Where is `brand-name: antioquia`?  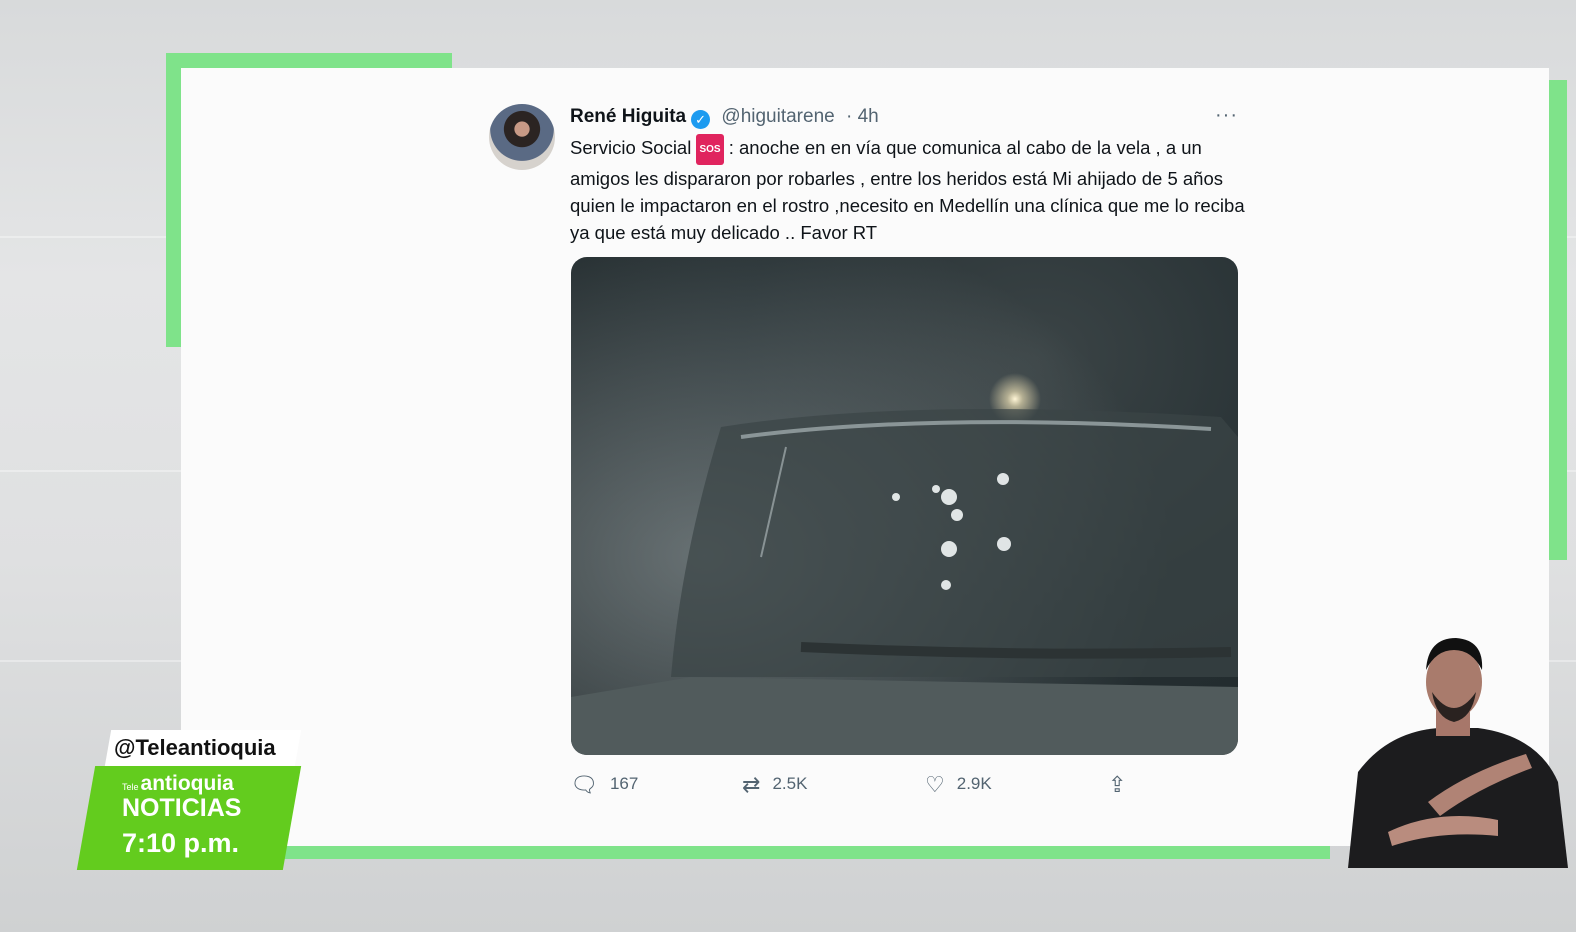 brand-name: antioquia is located at coordinates (187, 783).